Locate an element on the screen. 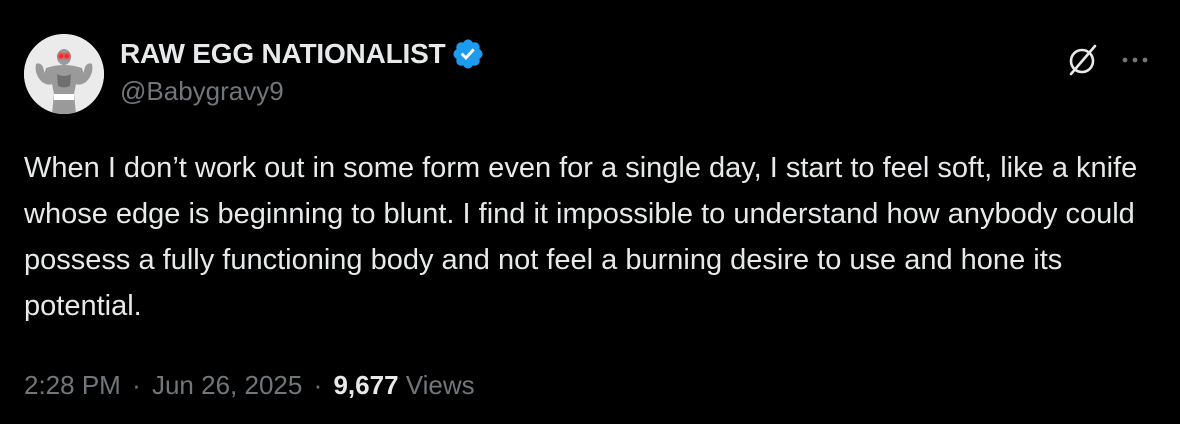 The height and width of the screenshot is (424, 1180). display-name: RAW EGG NATIONALIST is located at coordinates (283, 54).